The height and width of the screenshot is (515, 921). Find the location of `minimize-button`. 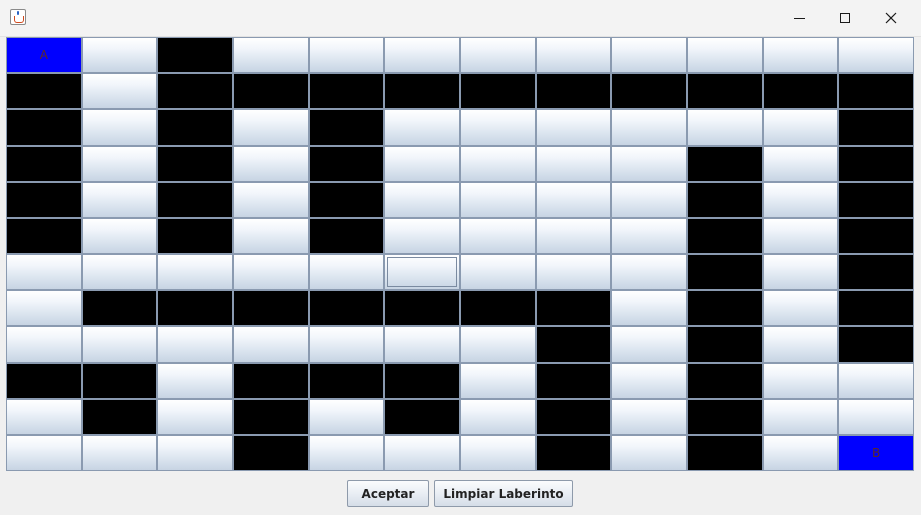

minimize-button is located at coordinates (799, 18).